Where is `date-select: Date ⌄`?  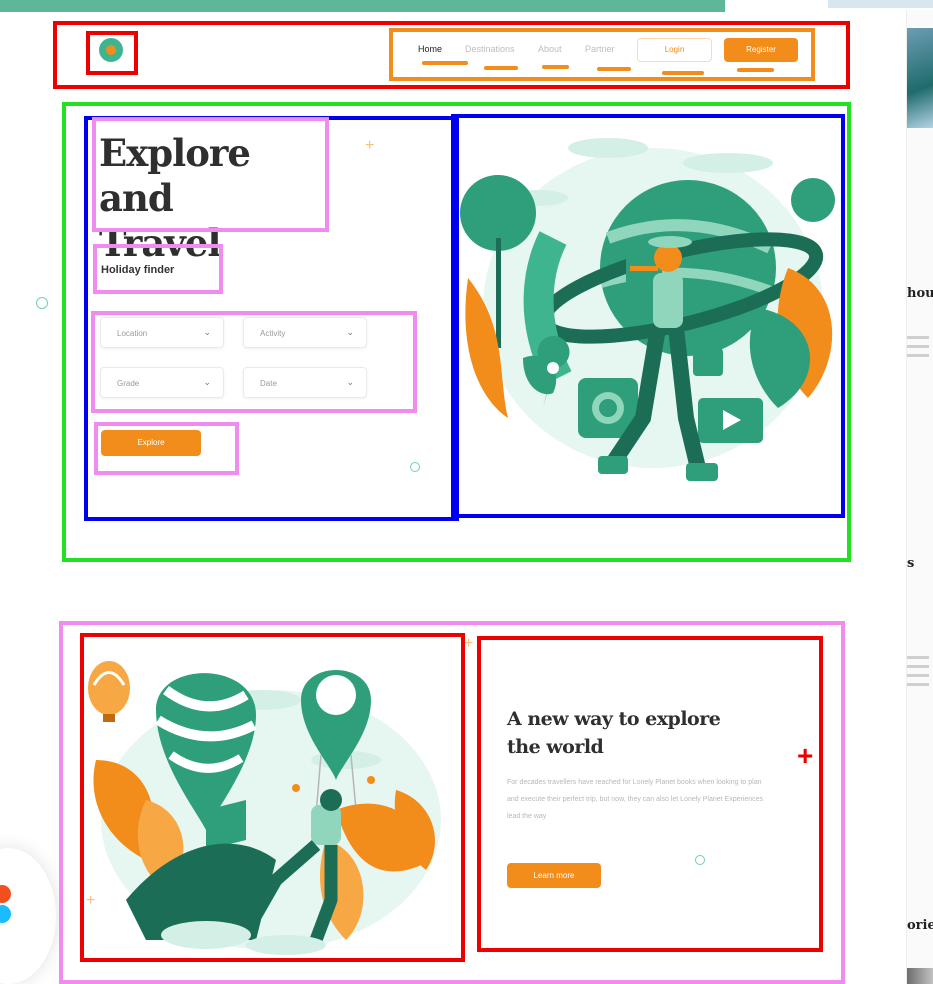
date-select: Date ⌄ is located at coordinates (305, 382).